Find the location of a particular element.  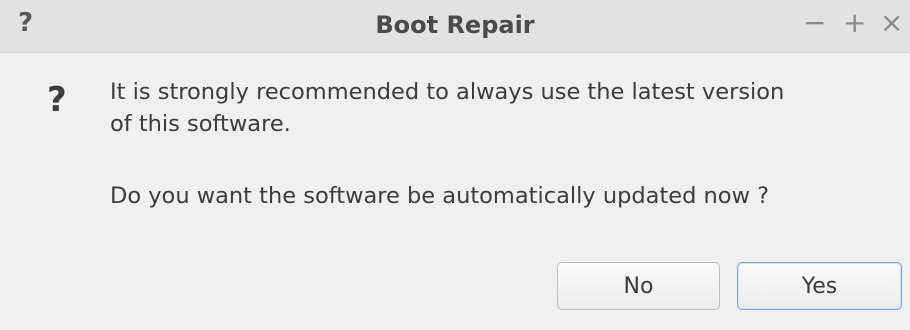

message-line-2: of this software. is located at coordinates (200, 124).